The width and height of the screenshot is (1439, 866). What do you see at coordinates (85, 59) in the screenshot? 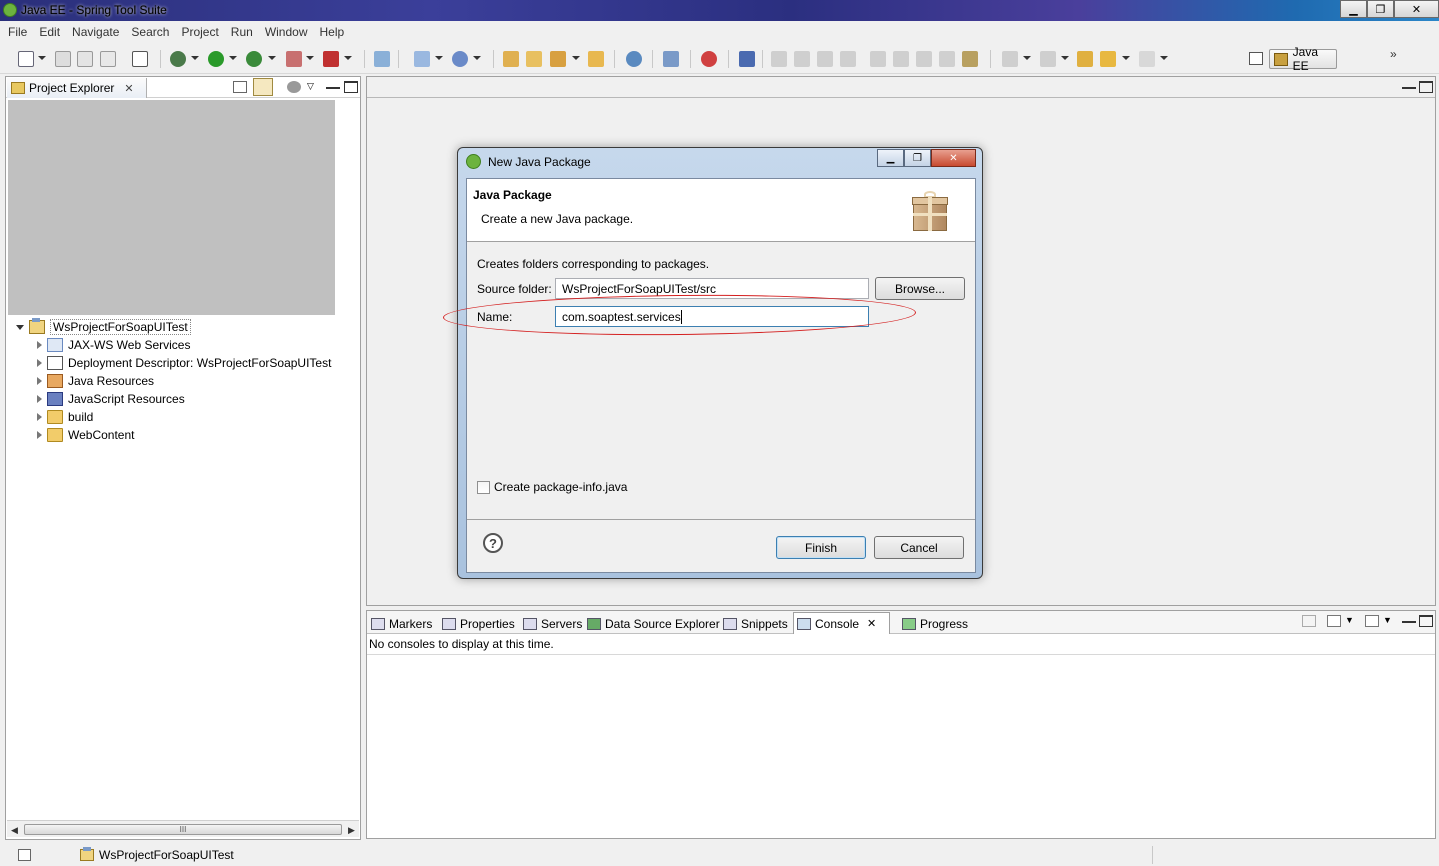
I see `save-all-icon` at bounding box center [85, 59].